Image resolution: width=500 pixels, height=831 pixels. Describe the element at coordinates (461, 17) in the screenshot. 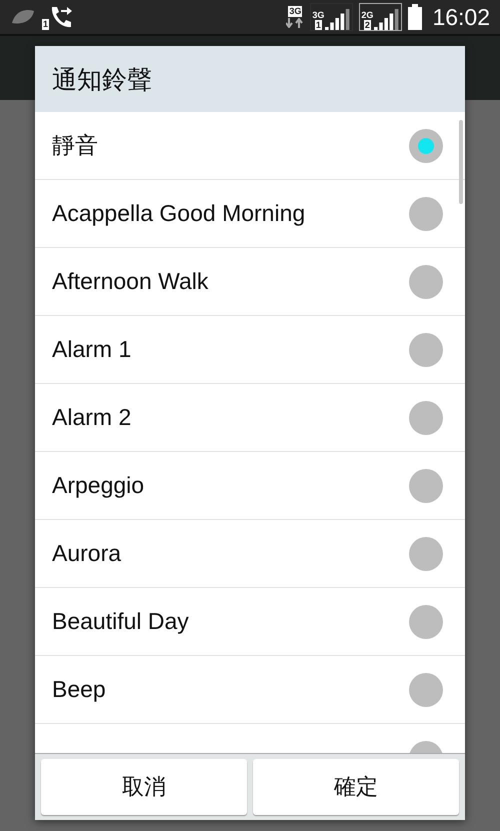

I see `clock-time: 16:02` at that location.